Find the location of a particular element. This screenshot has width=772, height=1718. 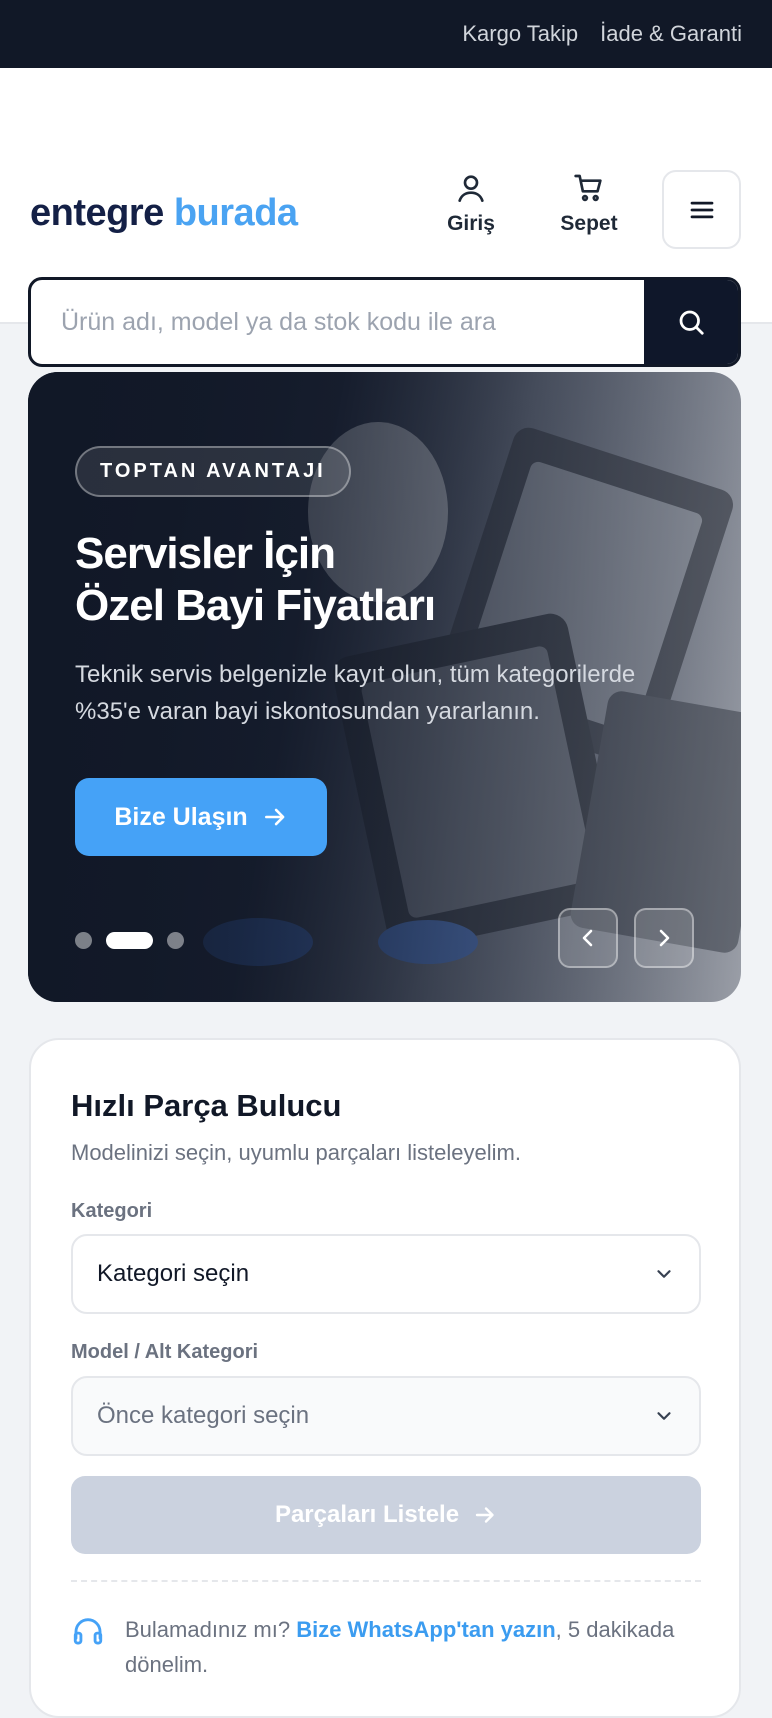

model-select: Önce kategori seçin is located at coordinates (386, 1416).